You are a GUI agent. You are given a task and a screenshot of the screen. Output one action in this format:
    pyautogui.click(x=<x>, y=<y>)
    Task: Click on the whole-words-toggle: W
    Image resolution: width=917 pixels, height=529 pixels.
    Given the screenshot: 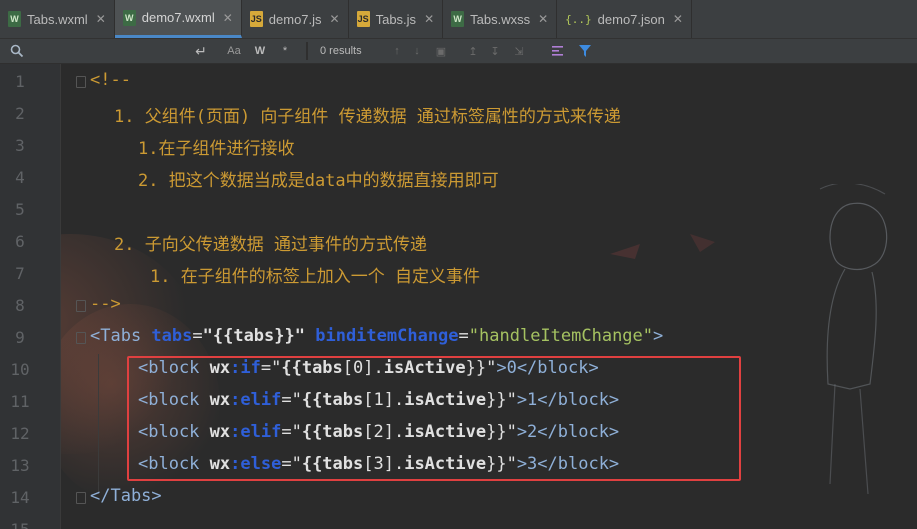 What is the action you would take?
    pyautogui.click(x=260, y=51)
    